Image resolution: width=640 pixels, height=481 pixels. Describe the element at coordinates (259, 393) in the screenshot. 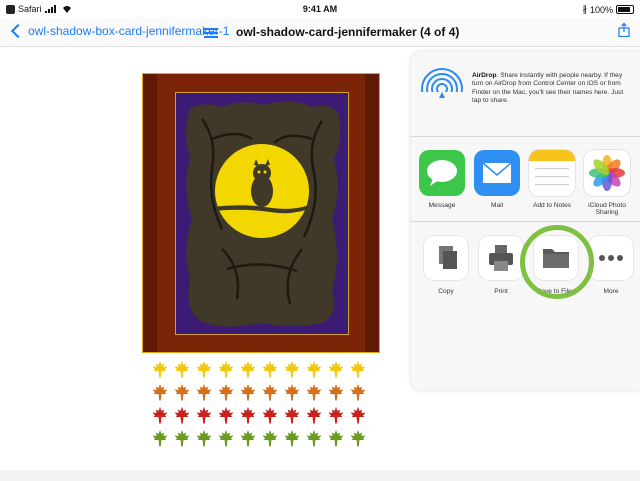

I see `leaf-row-orange` at that location.